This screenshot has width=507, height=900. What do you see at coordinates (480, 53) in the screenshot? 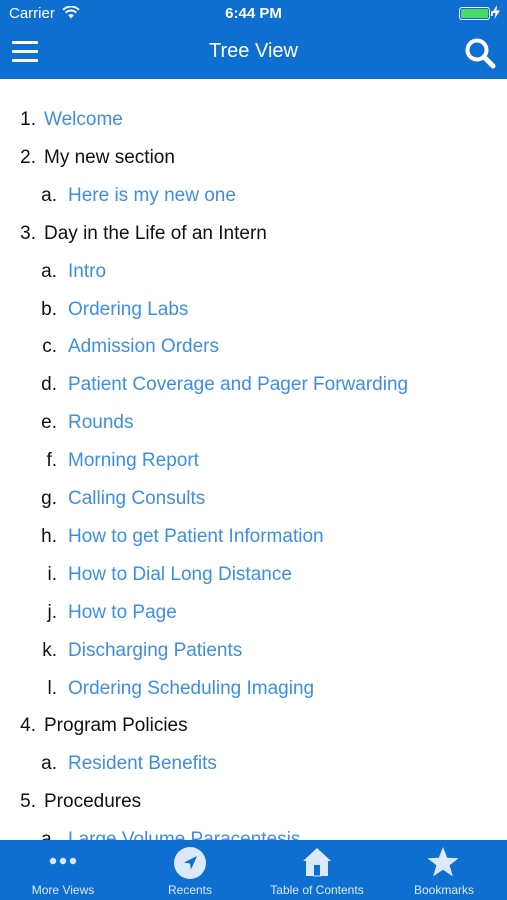
I see `search-icon` at bounding box center [480, 53].